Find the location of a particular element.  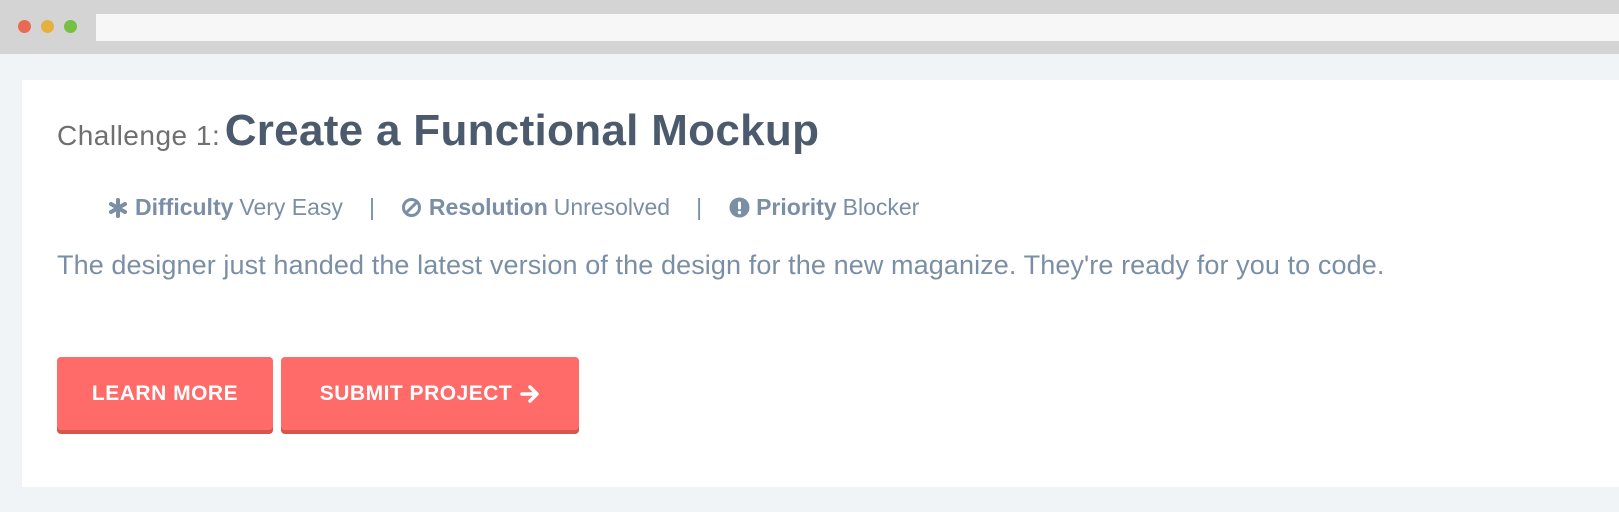

challenge-heading: Challenge 1: Create a Functional Mockup is located at coordinates (438, 131).